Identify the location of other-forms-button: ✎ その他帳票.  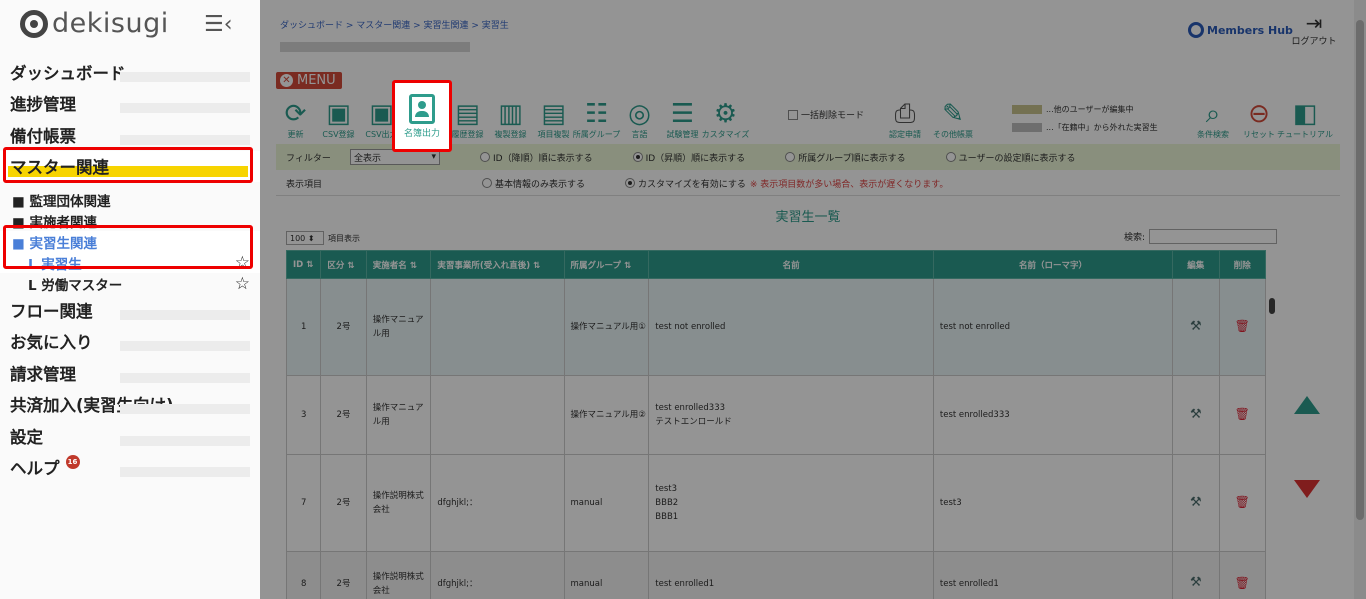
(953, 116).